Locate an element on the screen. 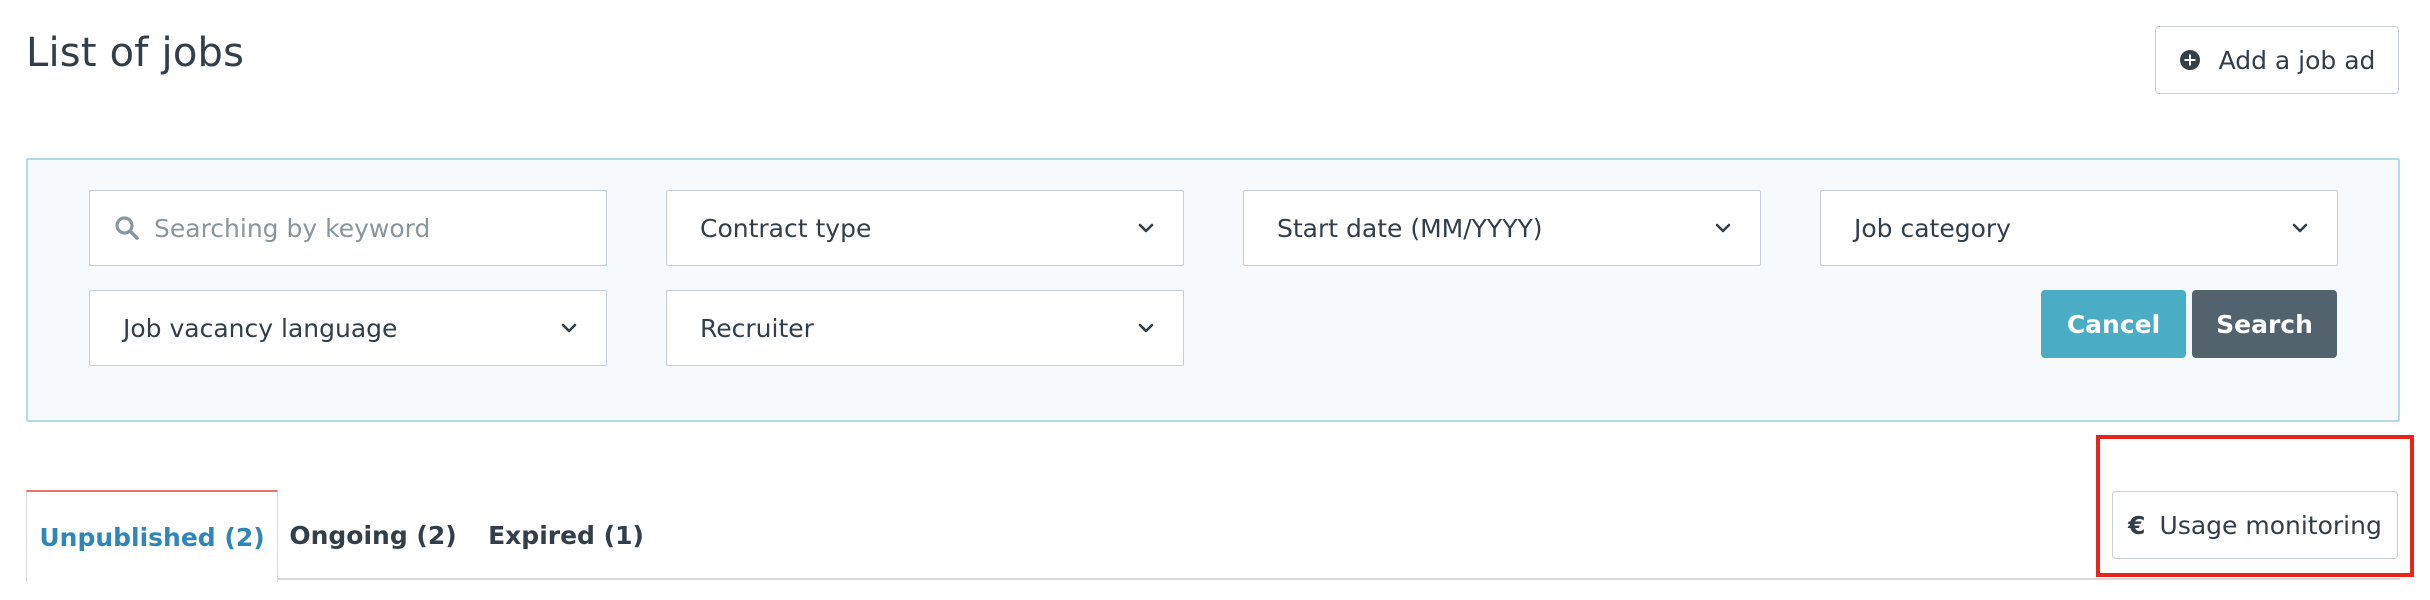  recruiter-label: Recruiter is located at coordinates (757, 328).